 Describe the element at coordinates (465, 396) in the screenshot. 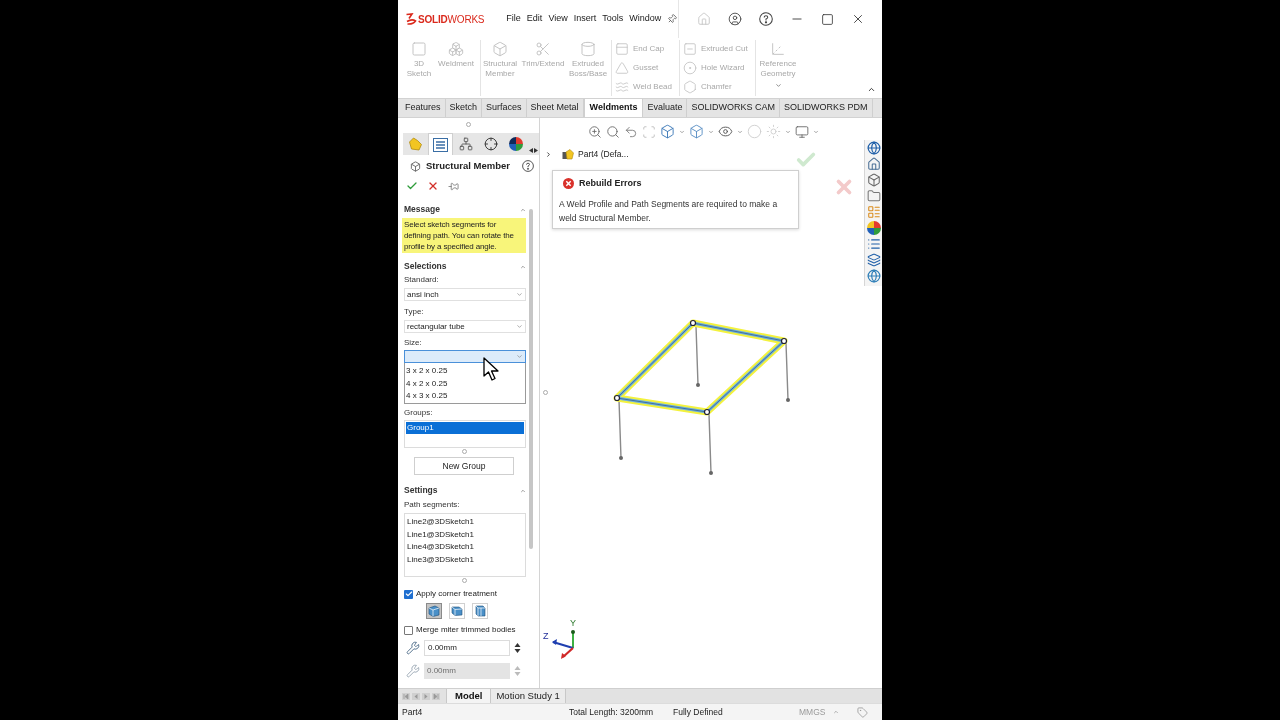

I see `dropdown-option: 4 x 3 x 0.25` at that location.